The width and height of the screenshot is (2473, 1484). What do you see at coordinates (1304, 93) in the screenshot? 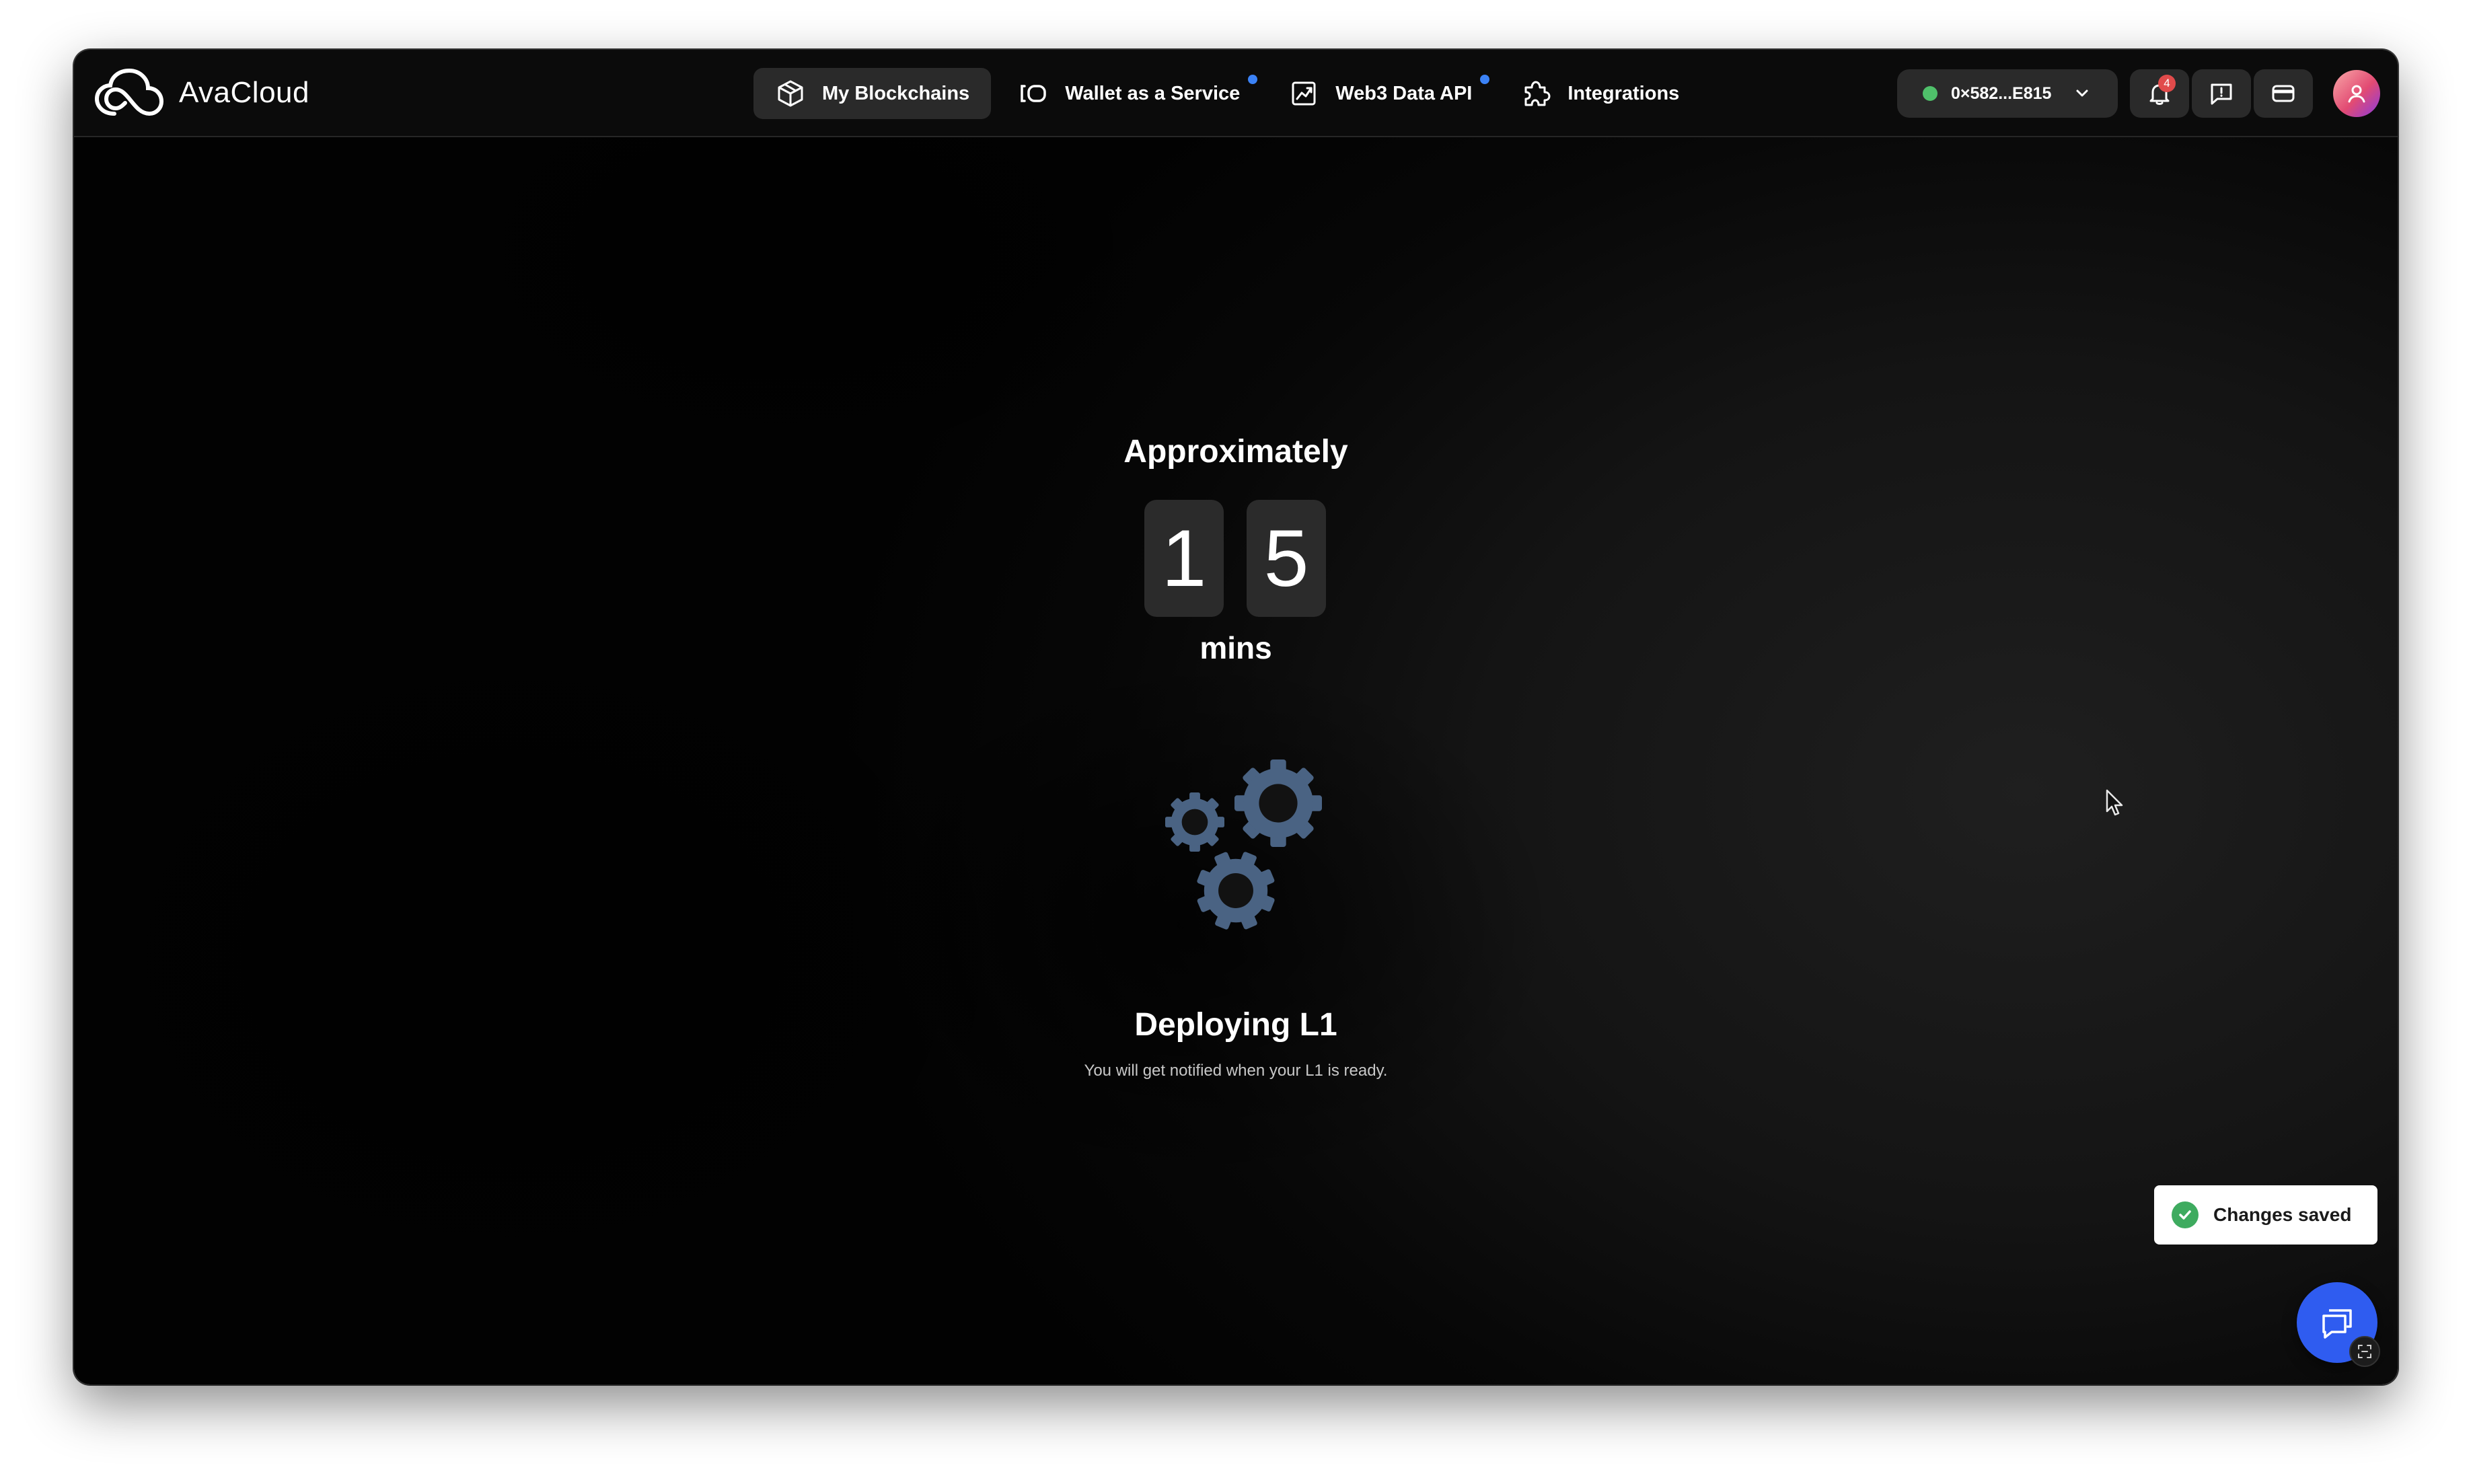
I see `chart-icon` at bounding box center [1304, 93].